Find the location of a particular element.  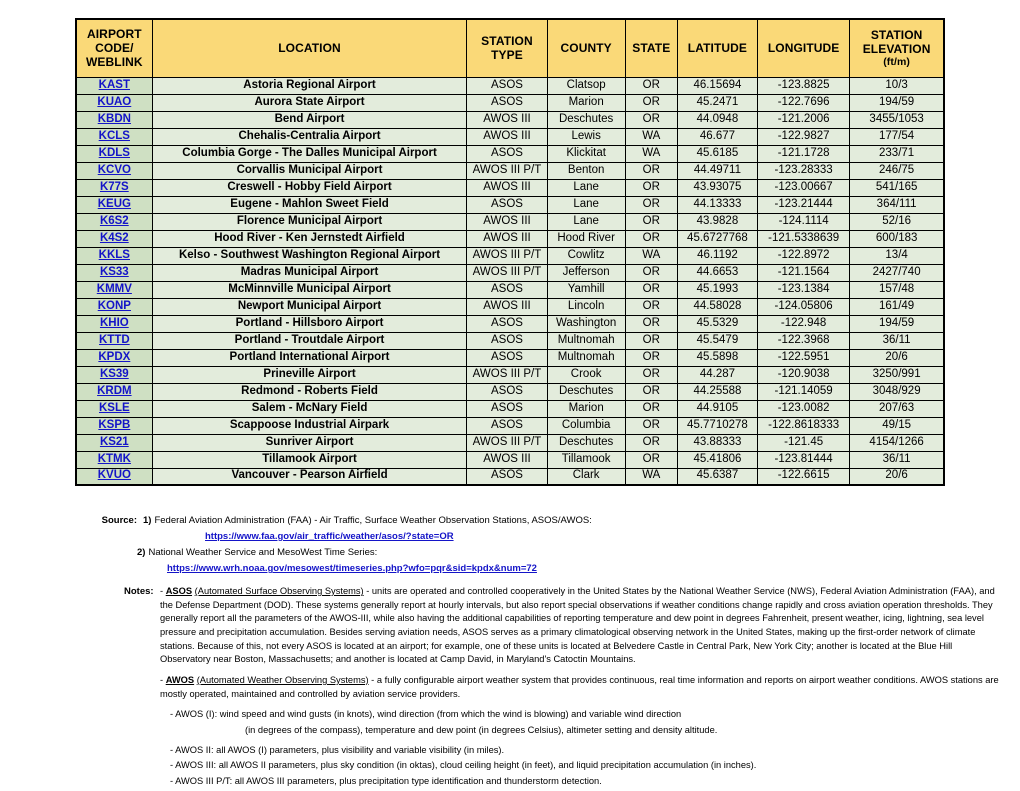

airport-weblink: KSLE is located at coordinates (114, 408).